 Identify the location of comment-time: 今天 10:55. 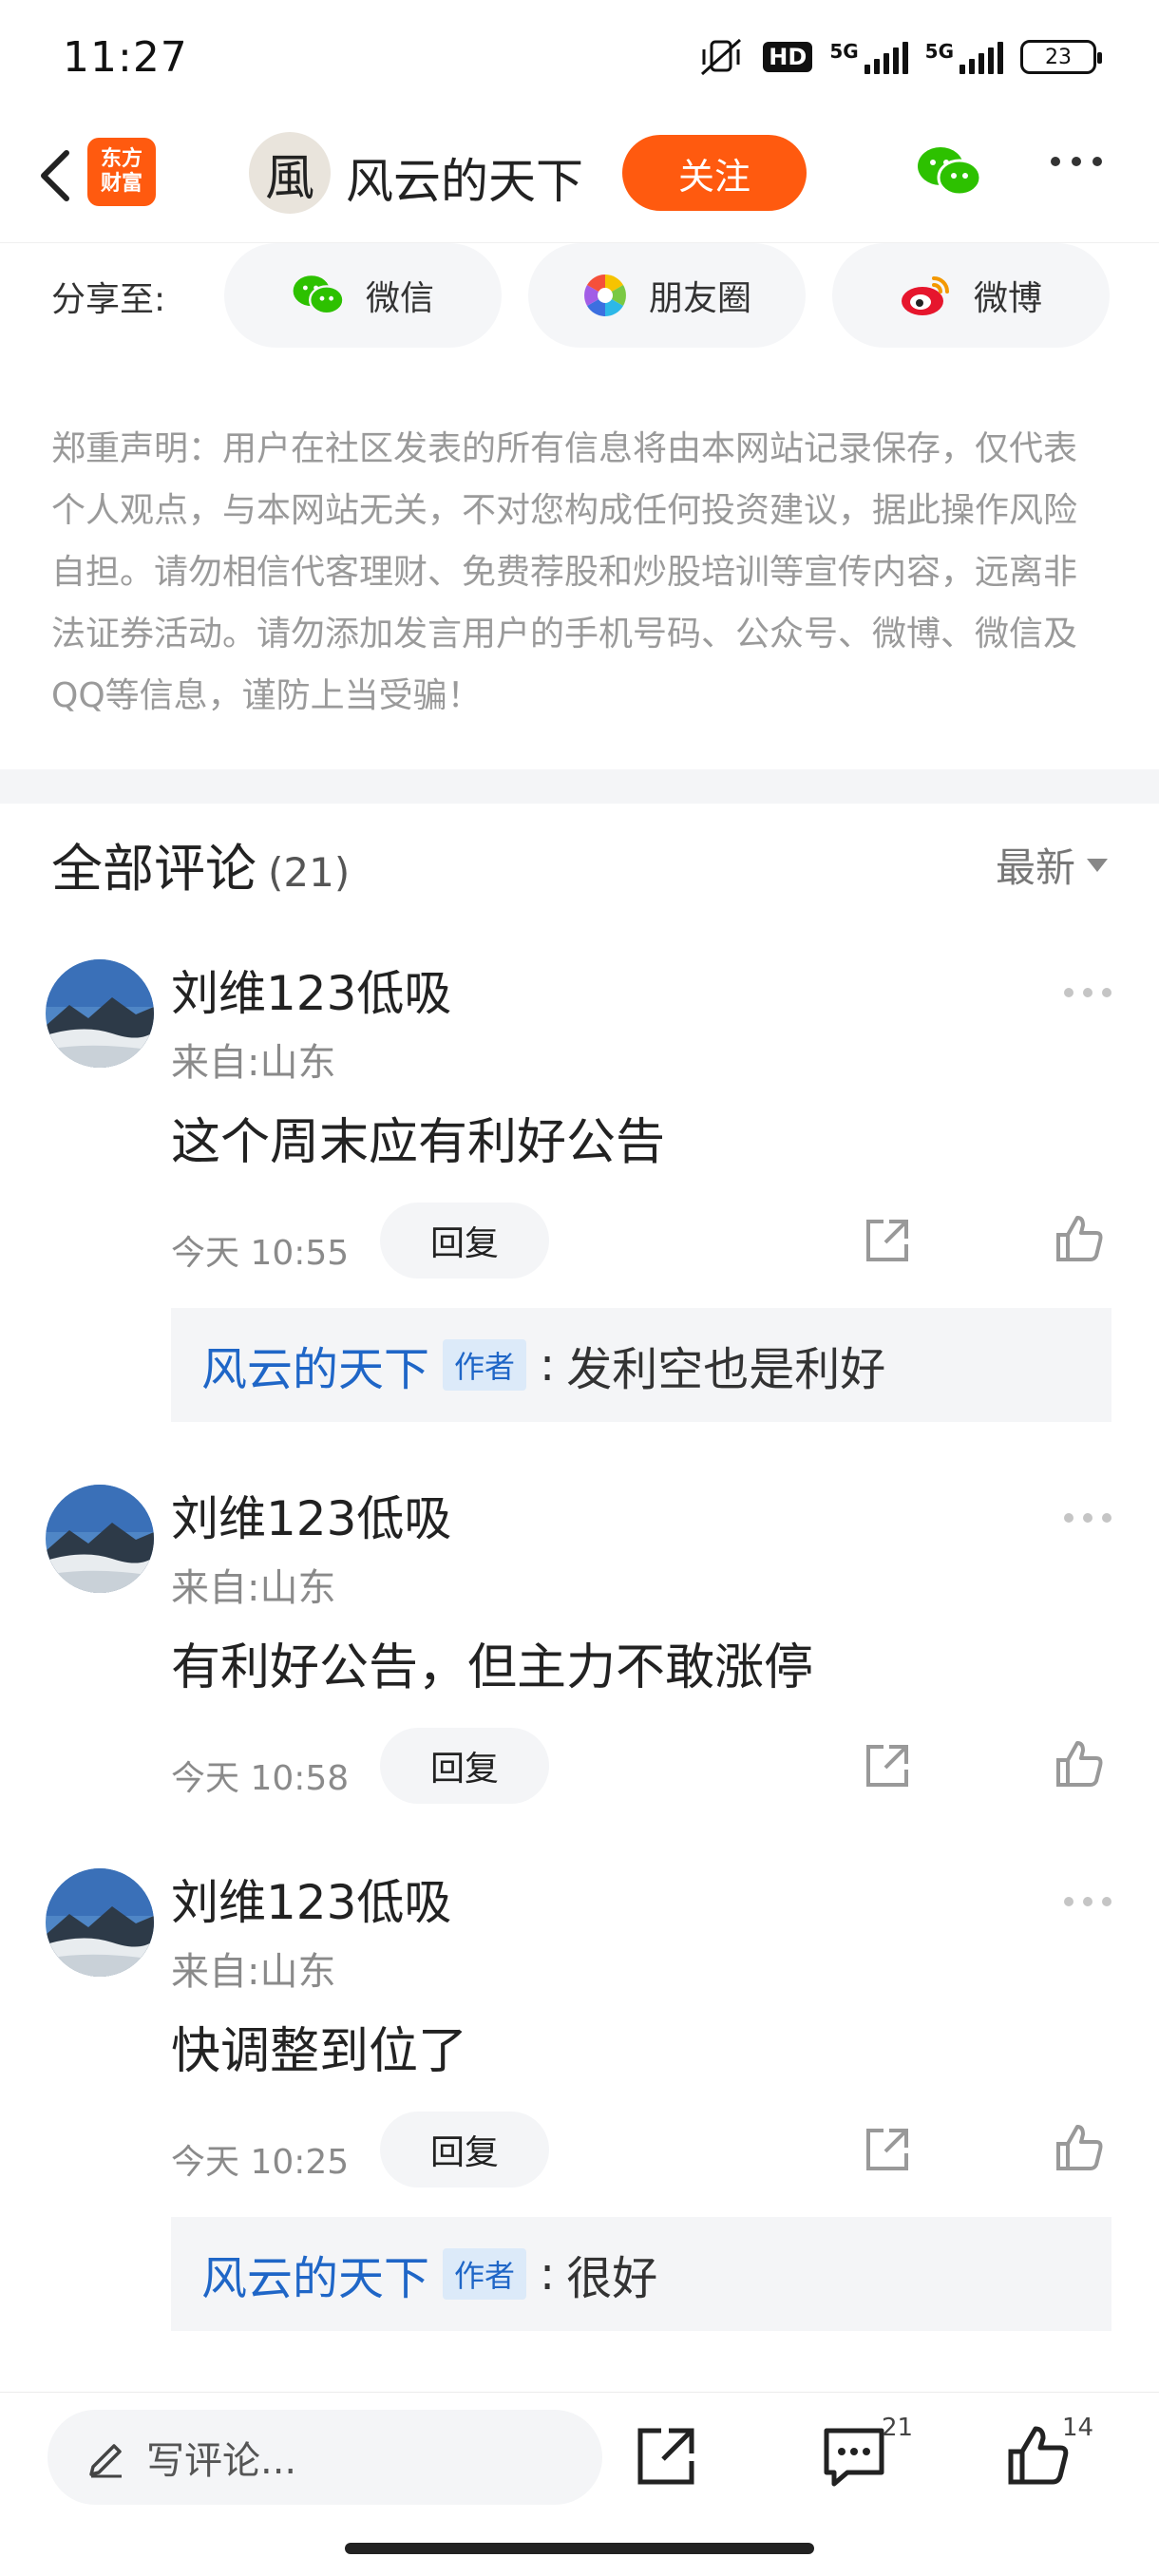
(260, 1253).